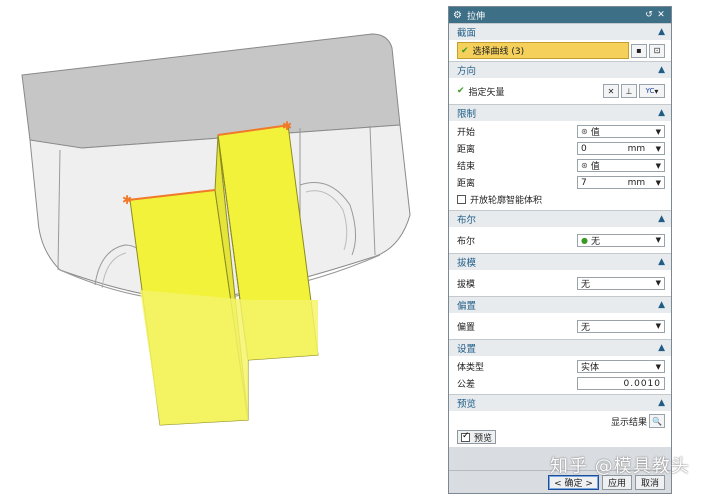 Image resolution: width=720 pixels, height=500 pixels. Describe the element at coordinates (476, 16) in the screenshot. I see `dialog-title: 拉伸` at that location.